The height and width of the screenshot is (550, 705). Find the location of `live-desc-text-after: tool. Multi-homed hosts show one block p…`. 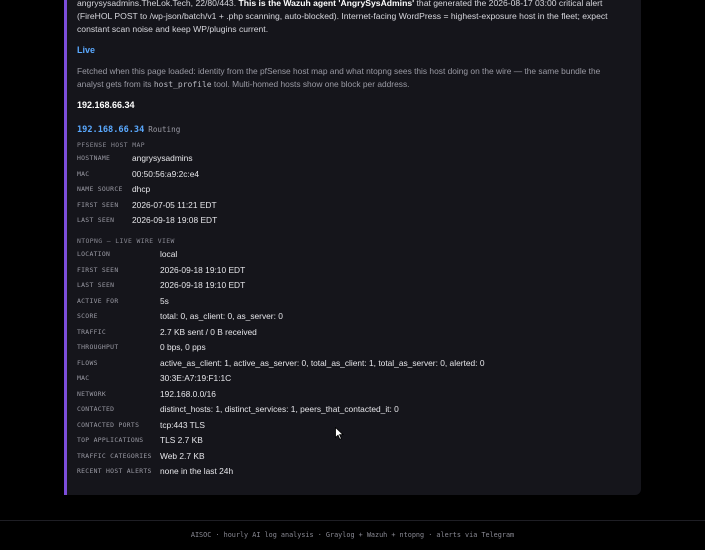

live-desc-text-after: tool. Multi-homed hosts show one block p… is located at coordinates (310, 83).